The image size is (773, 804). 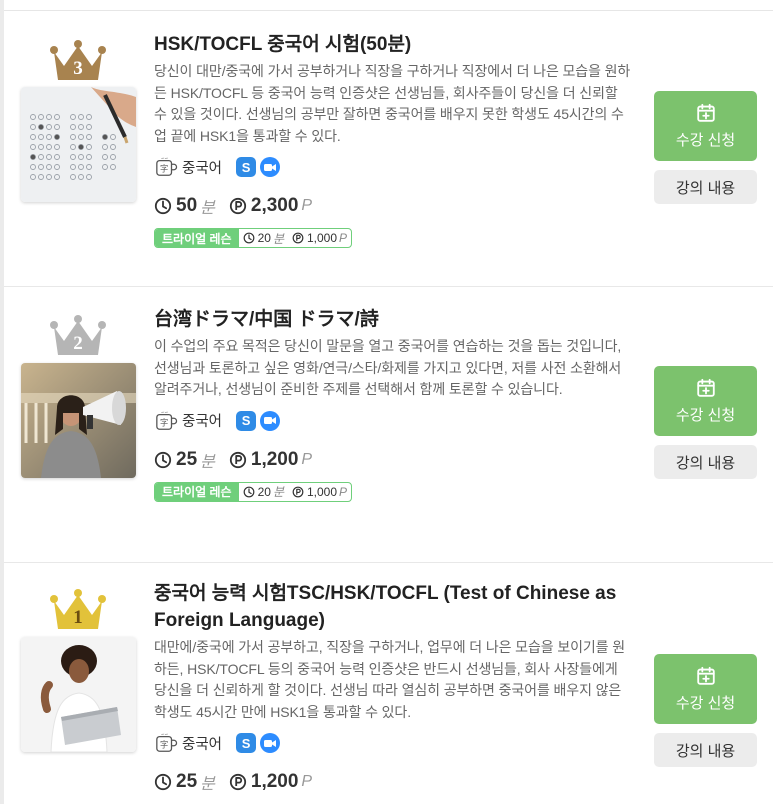 I want to click on duration-value: 50, so click(x=187, y=205).